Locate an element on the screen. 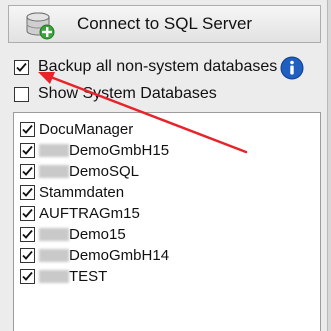  connect-button-label: Connect to SQL Server is located at coordinates (164, 23).